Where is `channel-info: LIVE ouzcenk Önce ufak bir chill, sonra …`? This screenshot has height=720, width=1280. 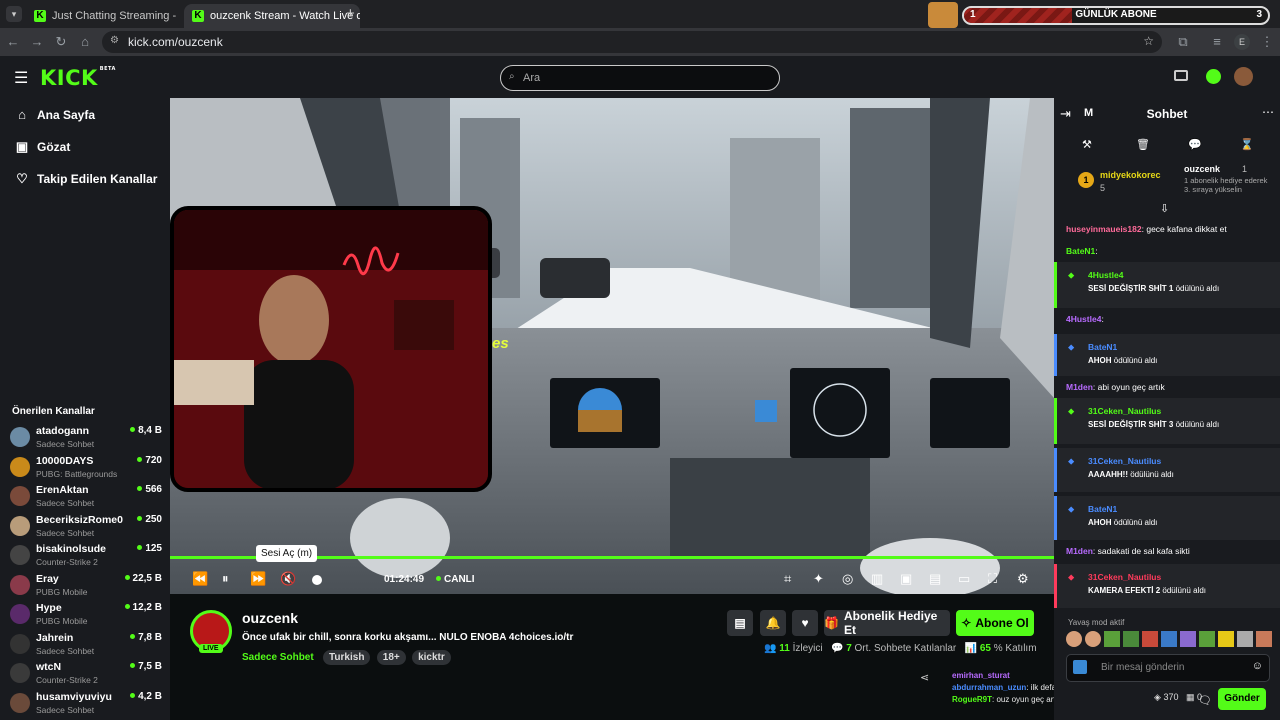
channel-info: LIVE ouzcenk Önce ufak bir chill, sonra … is located at coordinates (667, 657).